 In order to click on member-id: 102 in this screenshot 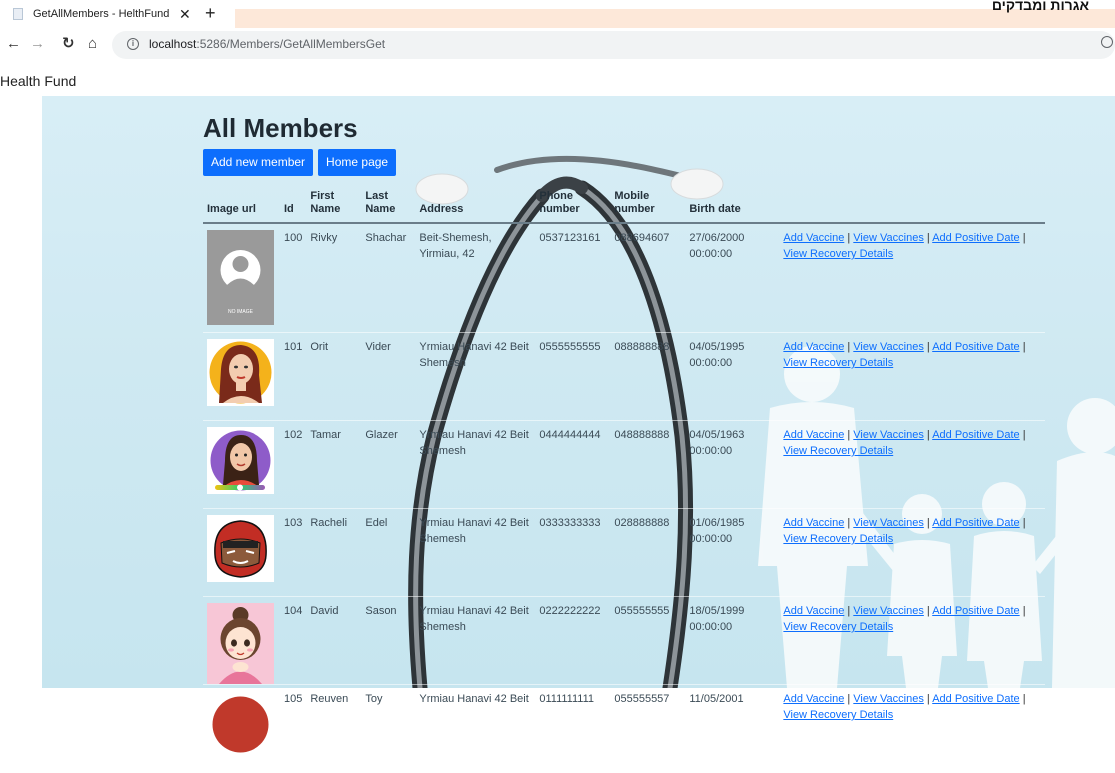, I will do `click(293, 464)`.